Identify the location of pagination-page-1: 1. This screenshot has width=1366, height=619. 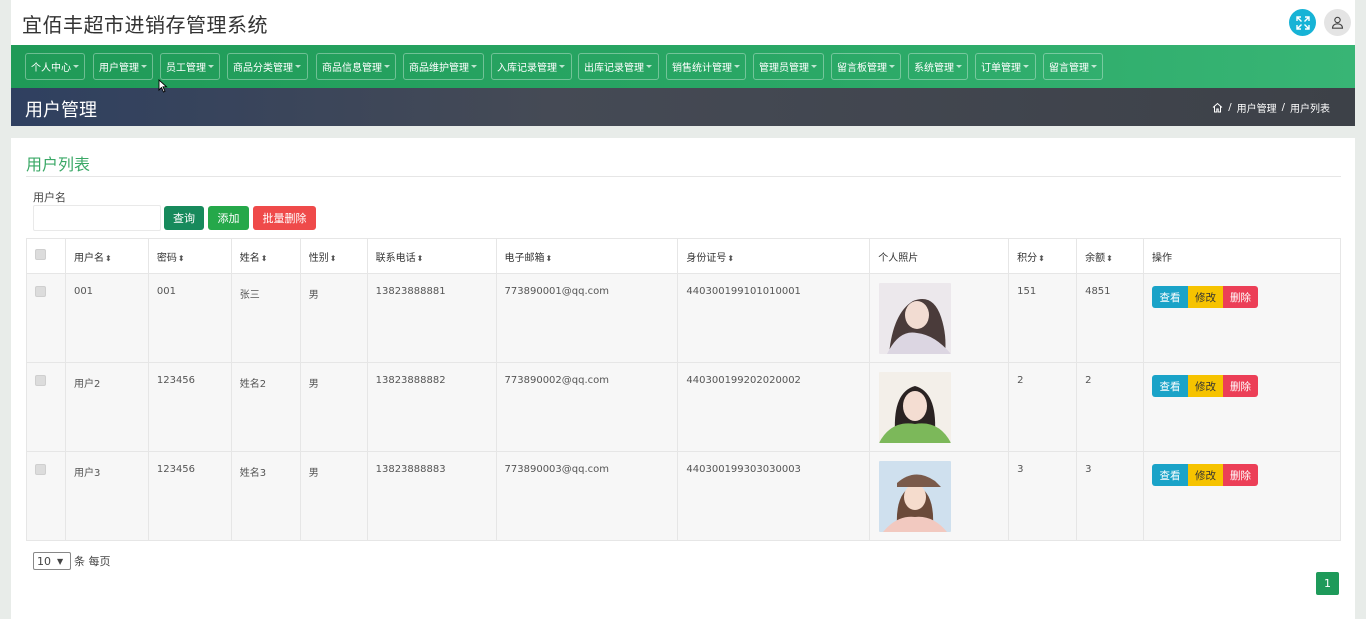
(1327, 583).